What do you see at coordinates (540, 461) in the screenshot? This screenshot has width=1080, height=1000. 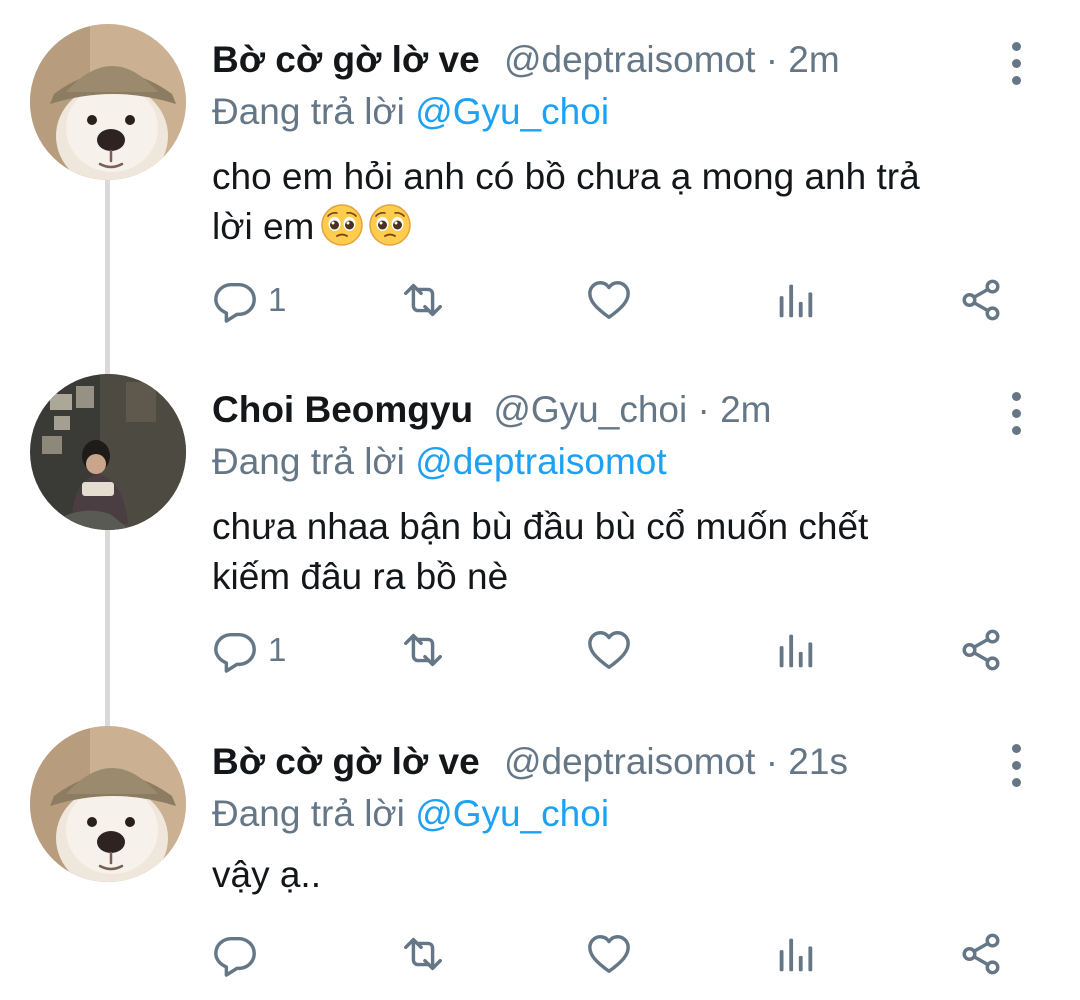 I see `reply-mention-link: @deptraisomot` at bounding box center [540, 461].